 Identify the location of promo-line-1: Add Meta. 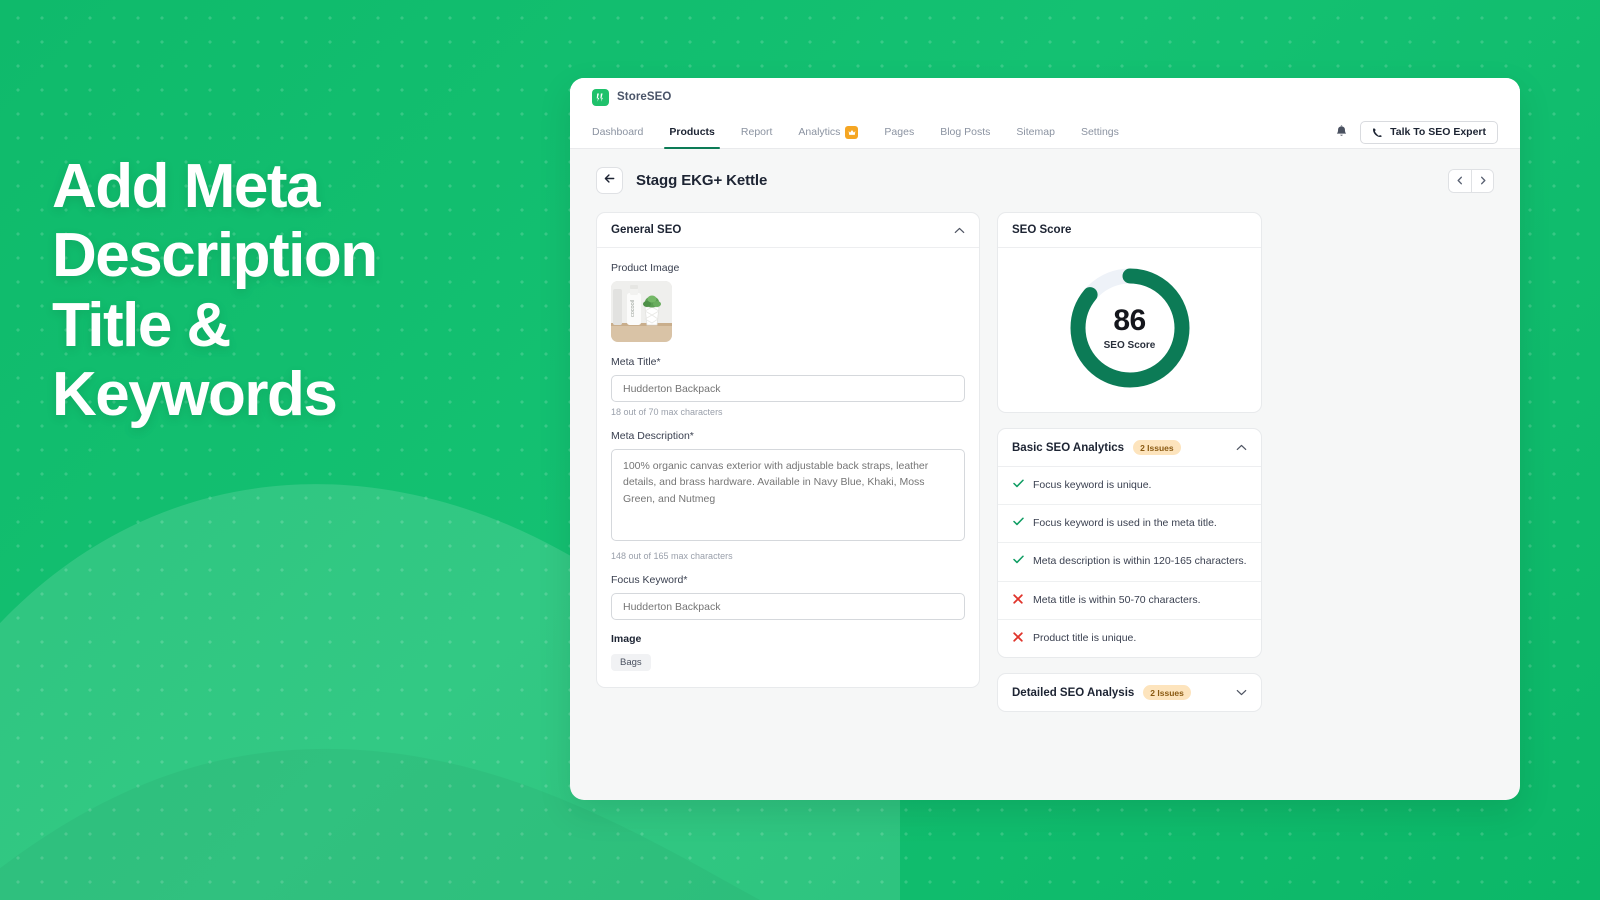
(186, 186).